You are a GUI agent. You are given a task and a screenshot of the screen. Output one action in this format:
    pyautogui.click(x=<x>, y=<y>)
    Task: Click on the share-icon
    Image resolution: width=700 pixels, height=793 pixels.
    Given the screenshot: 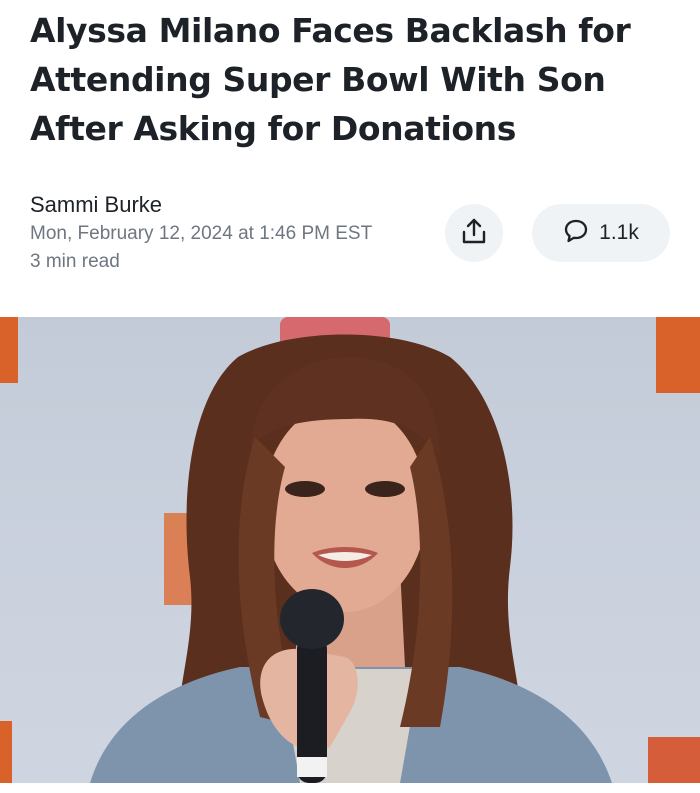 What is the action you would take?
    pyautogui.click(x=474, y=233)
    